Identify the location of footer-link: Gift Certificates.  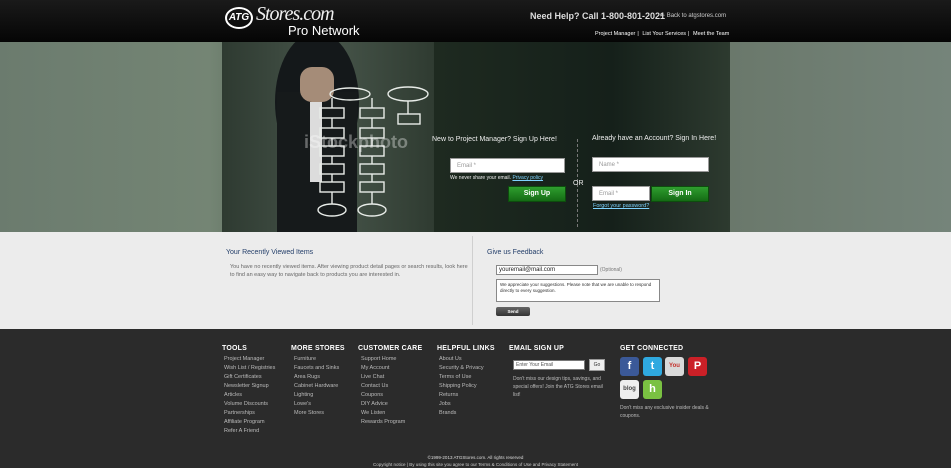
(249, 377).